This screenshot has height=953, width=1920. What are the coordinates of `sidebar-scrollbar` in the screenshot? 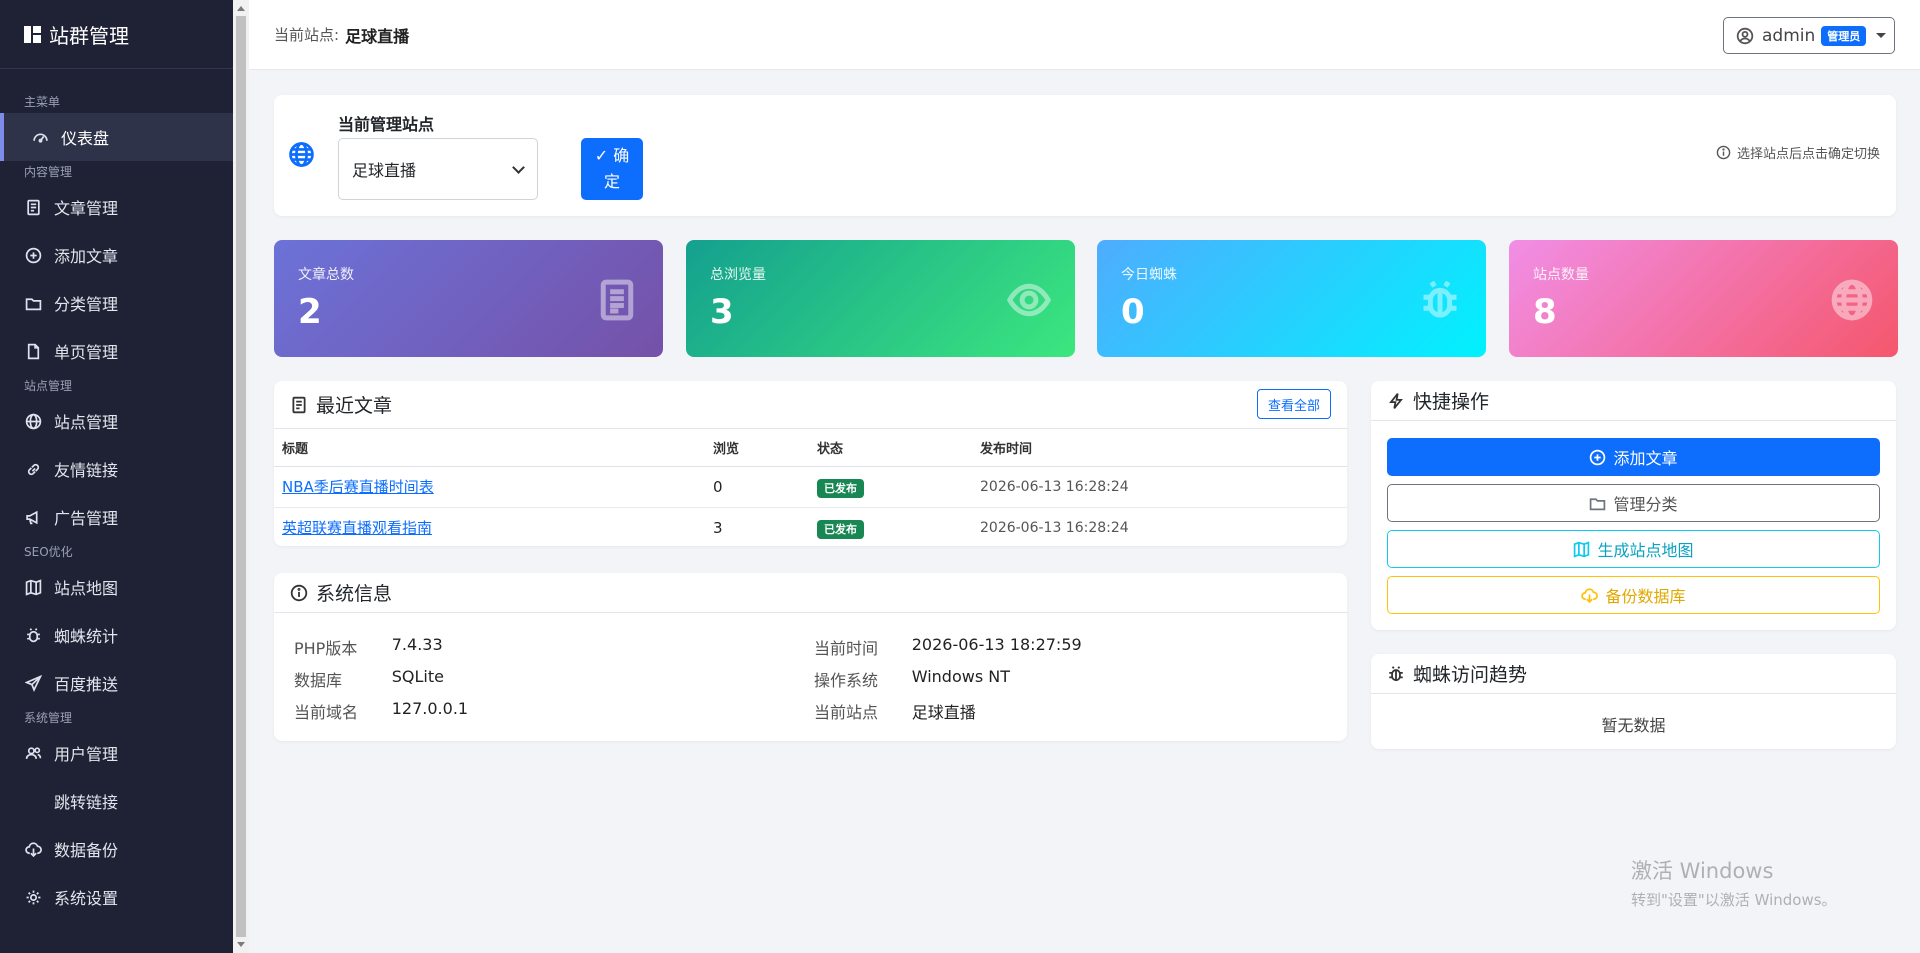 It's located at (241, 476).